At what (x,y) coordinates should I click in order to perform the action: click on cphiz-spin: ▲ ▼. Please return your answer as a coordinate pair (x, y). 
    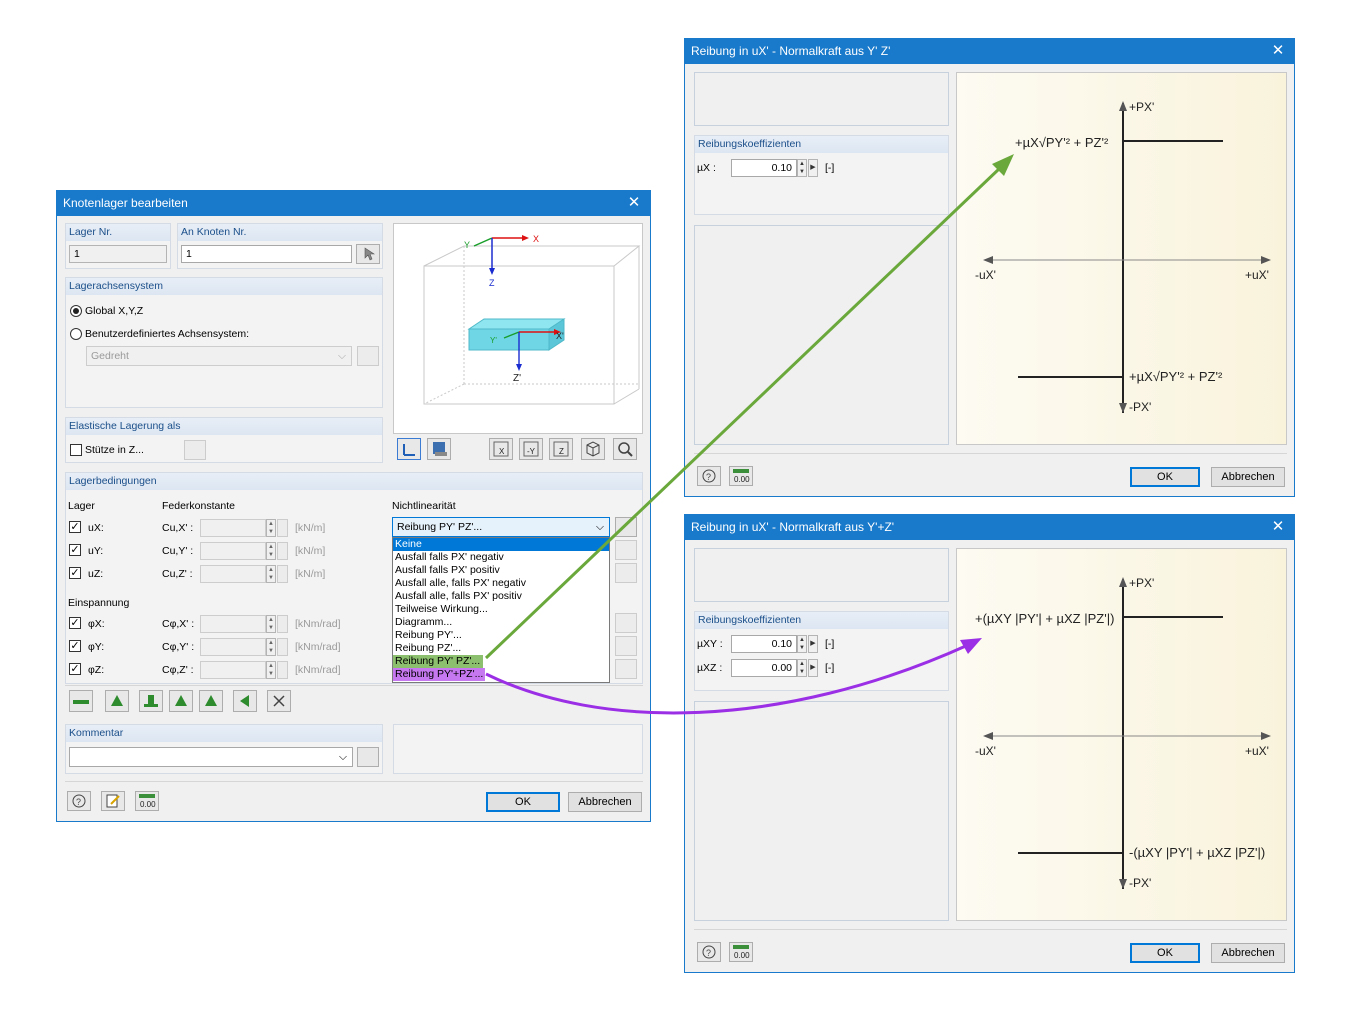
    Looking at the image, I should click on (271, 670).